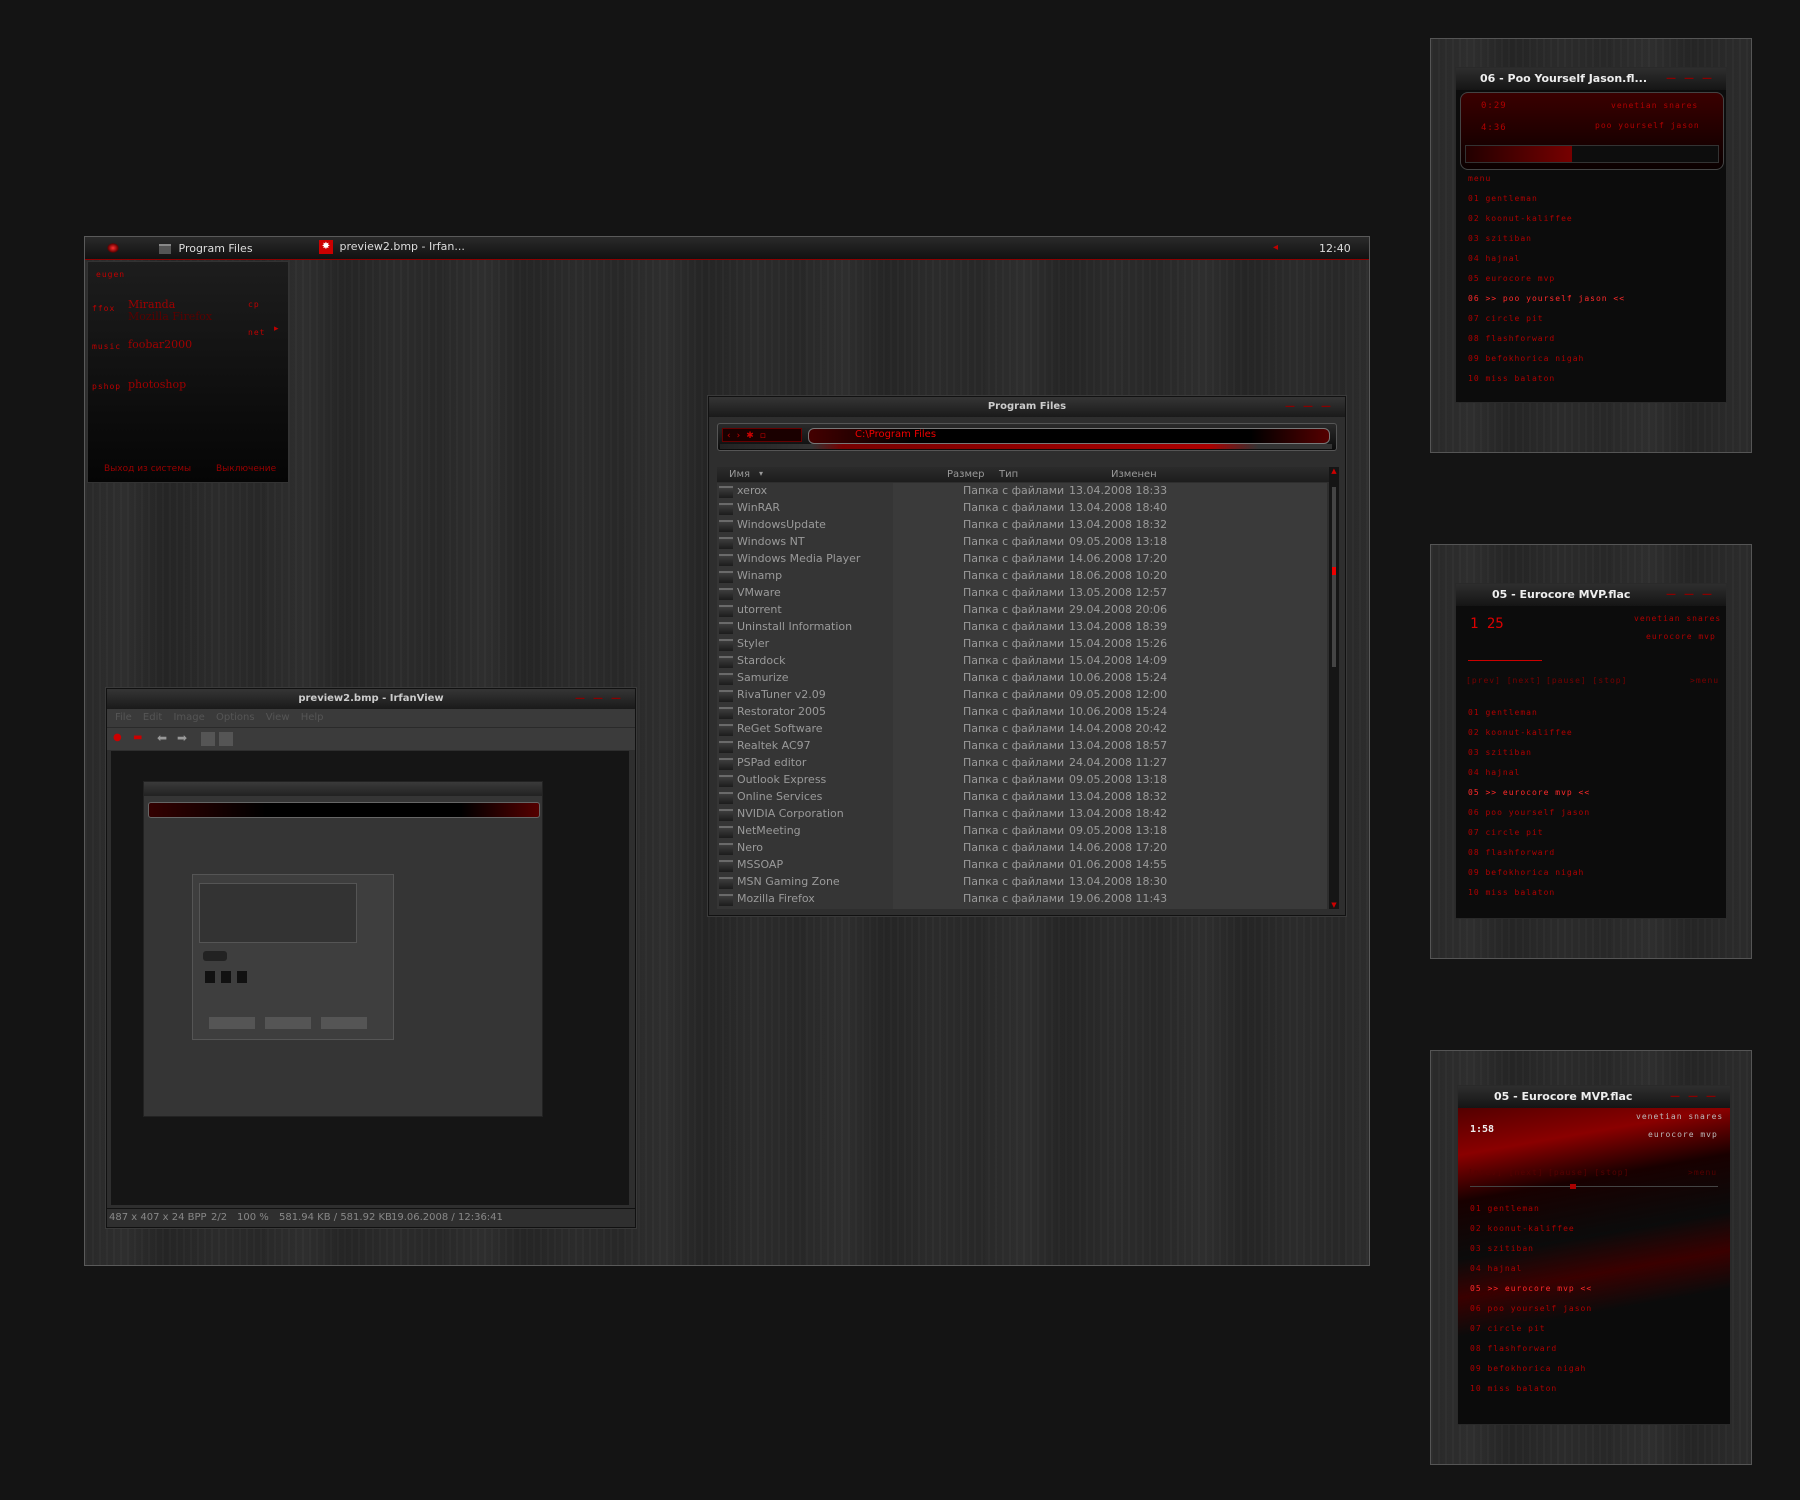 This screenshot has width=1800, height=1500. What do you see at coordinates (1069, 436) in the screenshot?
I see `address-field: C:\Program Files` at bounding box center [1069, 436].